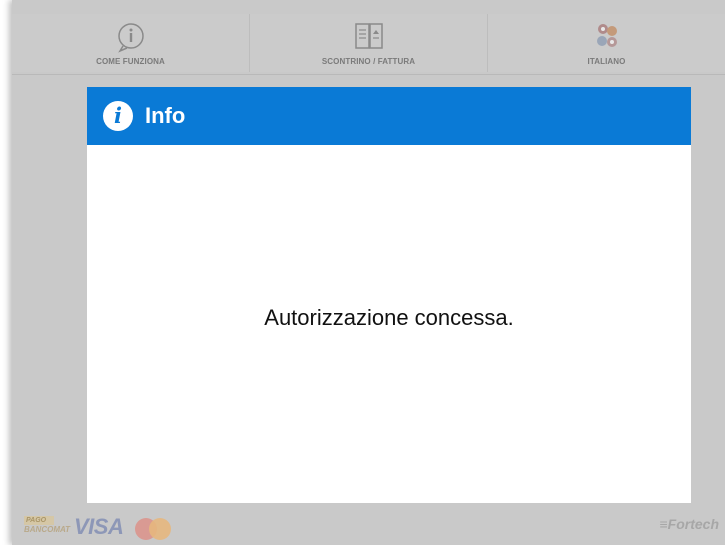  What do you see at coordinates (606, 61) in the screenshot?
I see `tab-label: ITALIANO` at bounding box center [606, 61].